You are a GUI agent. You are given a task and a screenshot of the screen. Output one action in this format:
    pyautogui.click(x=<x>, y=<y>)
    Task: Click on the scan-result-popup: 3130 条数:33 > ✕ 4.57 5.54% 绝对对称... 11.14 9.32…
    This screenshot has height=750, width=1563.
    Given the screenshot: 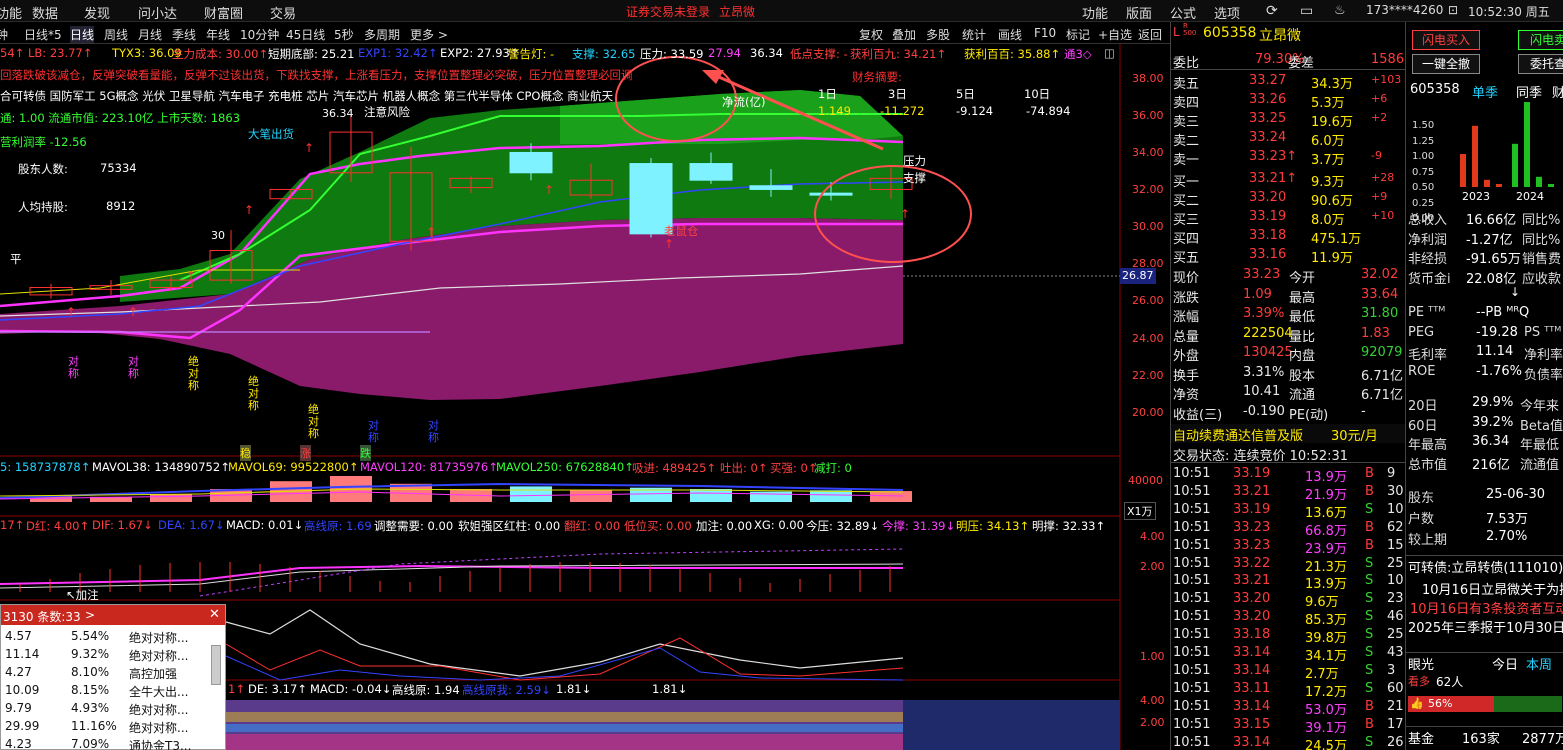 What is the action you would take?
    pyautogui.click(x=113, y=677)
    